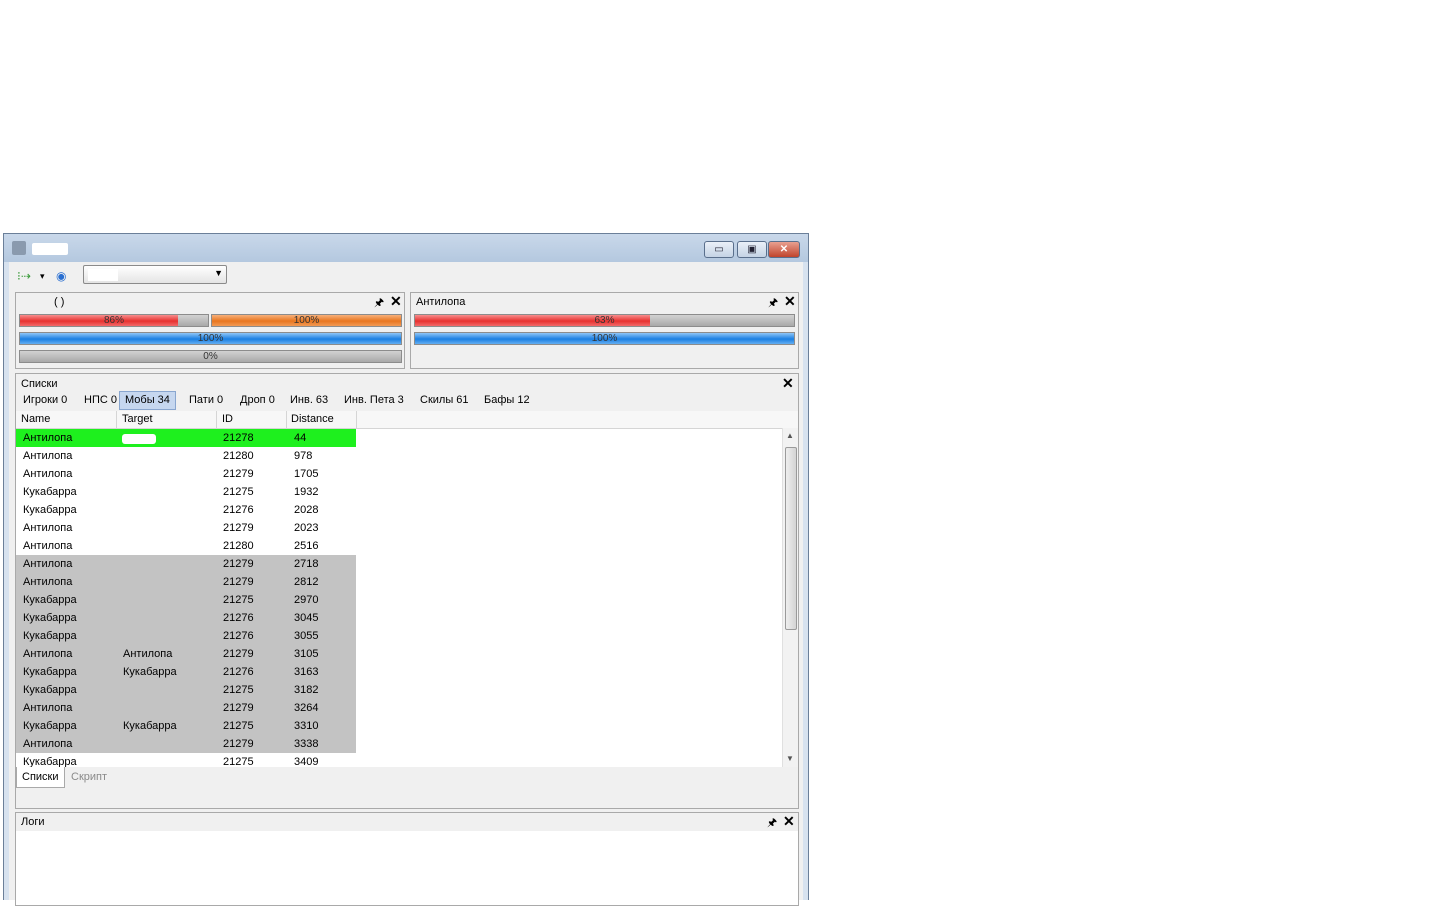  What do you see at coordinates (155, 274) in the screenshot?
I see `character-select: ▼` at bounding box center [155, 274].